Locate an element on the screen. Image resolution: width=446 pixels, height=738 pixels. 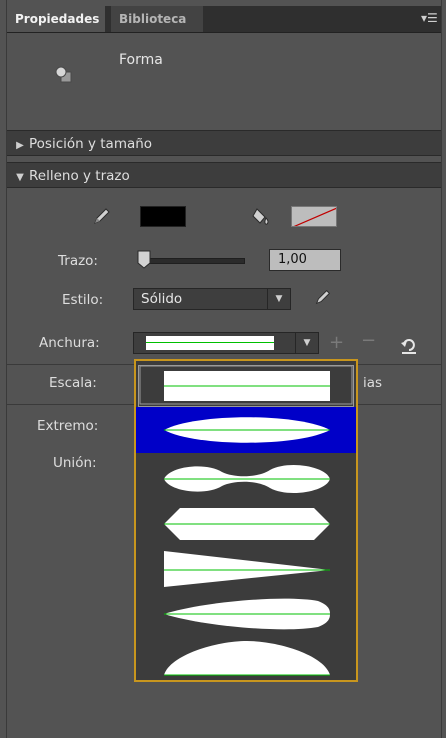
section-position-size-label: Posición y tamaño is located at coordinates (91, 144).